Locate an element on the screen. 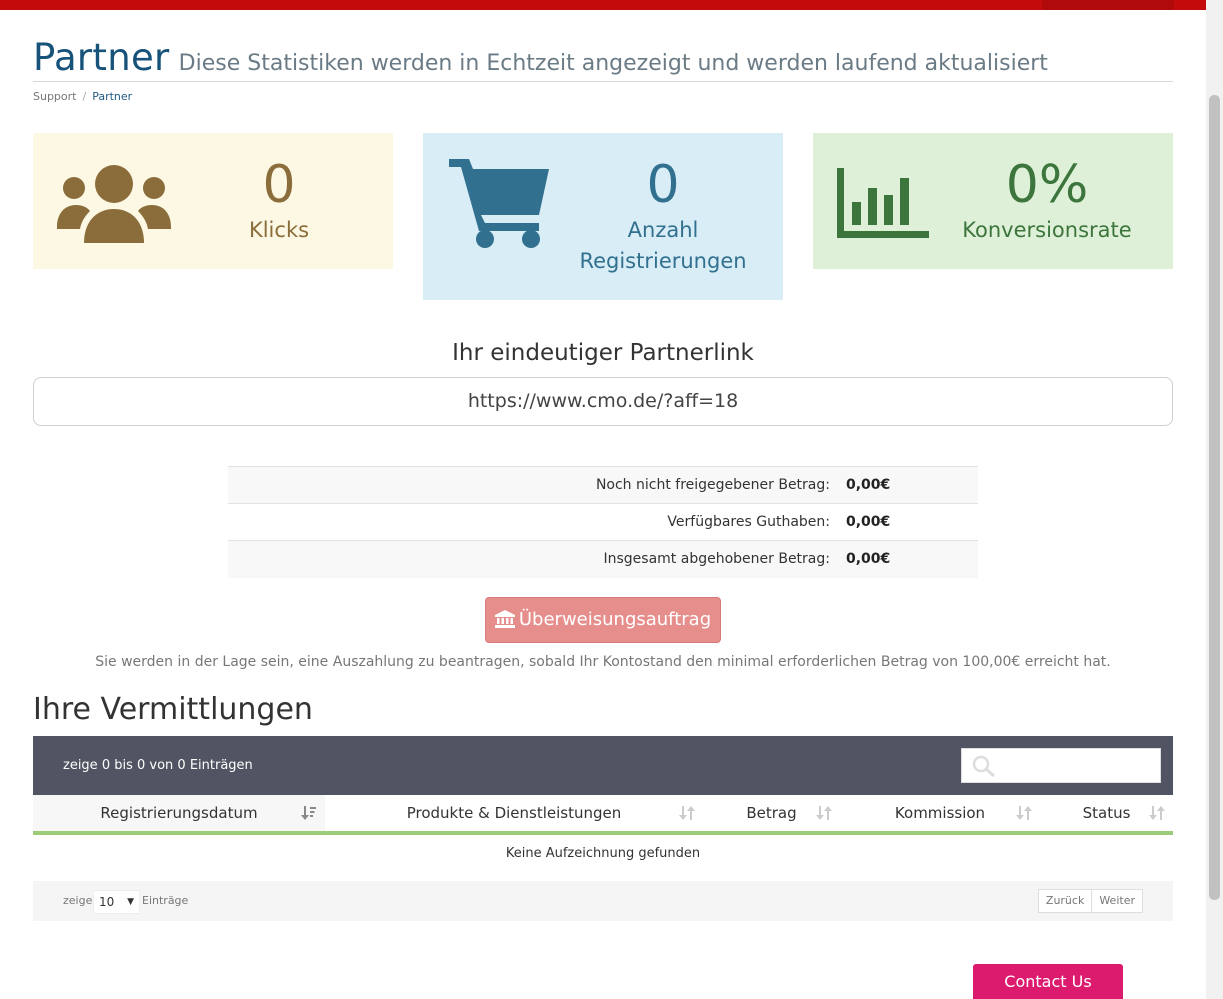 The height and width of the screenshot is (999, 1223). stat-registrations: 0 Anzahl Registrierungen is located at coordinates (603, 216).